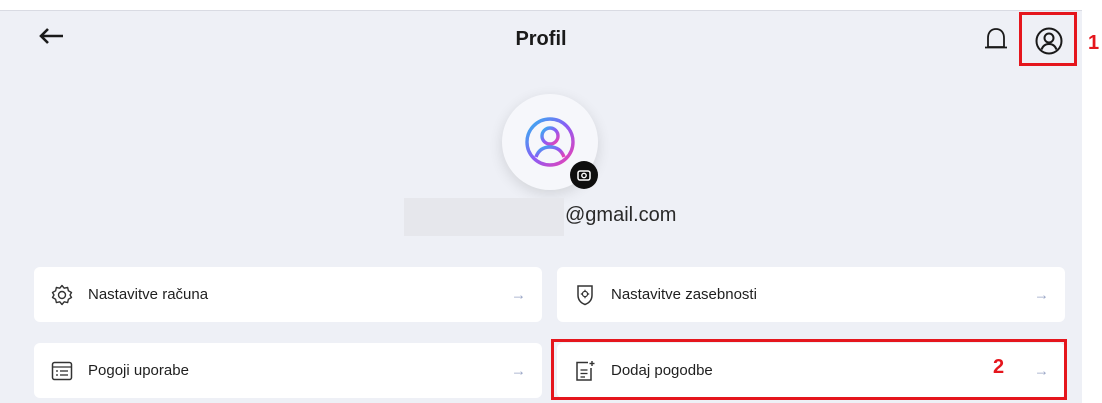 The width and height of the screenshot is (1102, 403). What do you see at coordinates (62, 295) in the screenshot?
I see `gear-icon` at bounding box center [62, 295].